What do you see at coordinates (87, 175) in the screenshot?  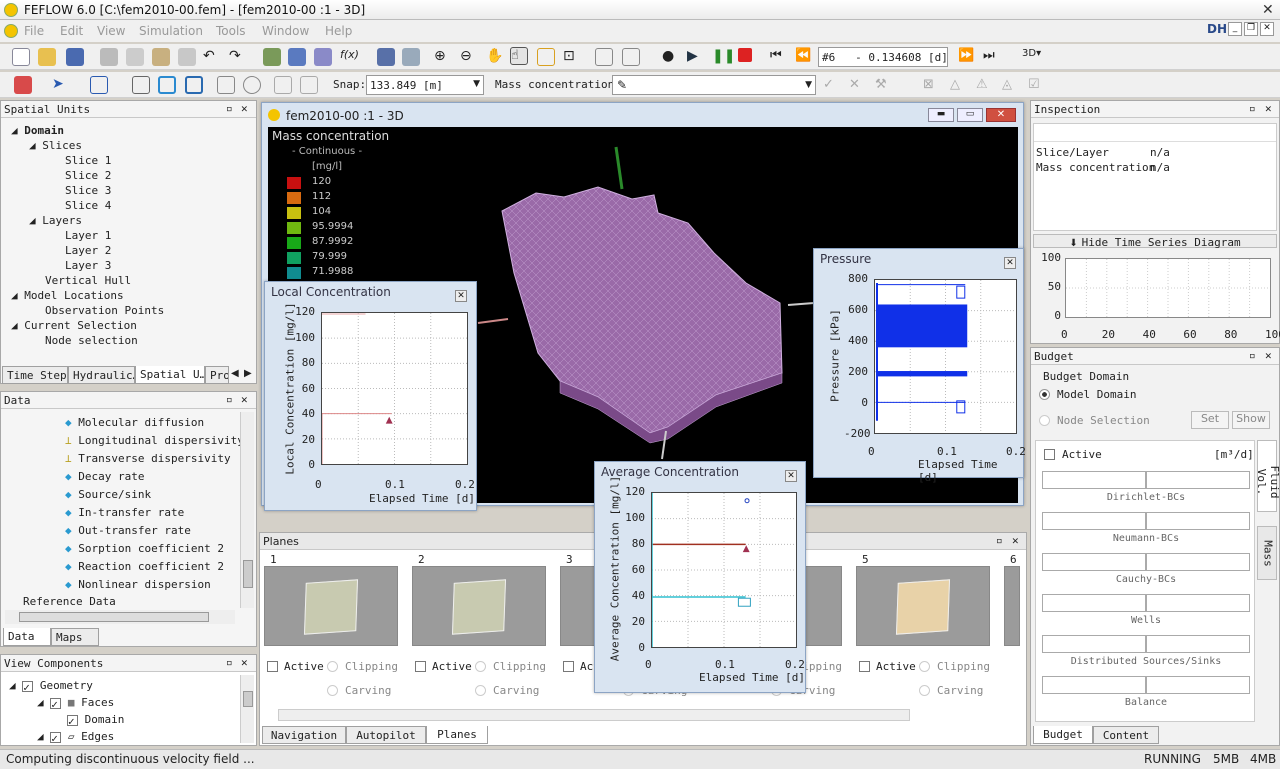 I see `tree-item-slice: Slice 2` at bounding box center [87, 175].